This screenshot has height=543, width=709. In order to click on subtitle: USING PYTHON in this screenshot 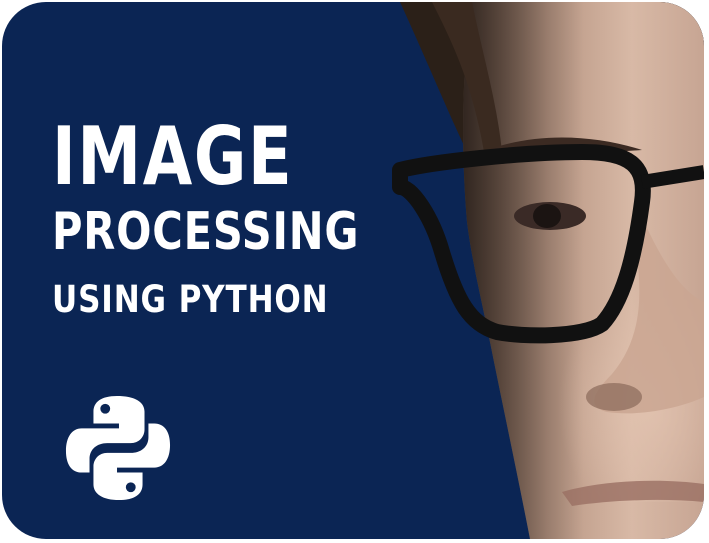, I will do `click(190, 299)`.